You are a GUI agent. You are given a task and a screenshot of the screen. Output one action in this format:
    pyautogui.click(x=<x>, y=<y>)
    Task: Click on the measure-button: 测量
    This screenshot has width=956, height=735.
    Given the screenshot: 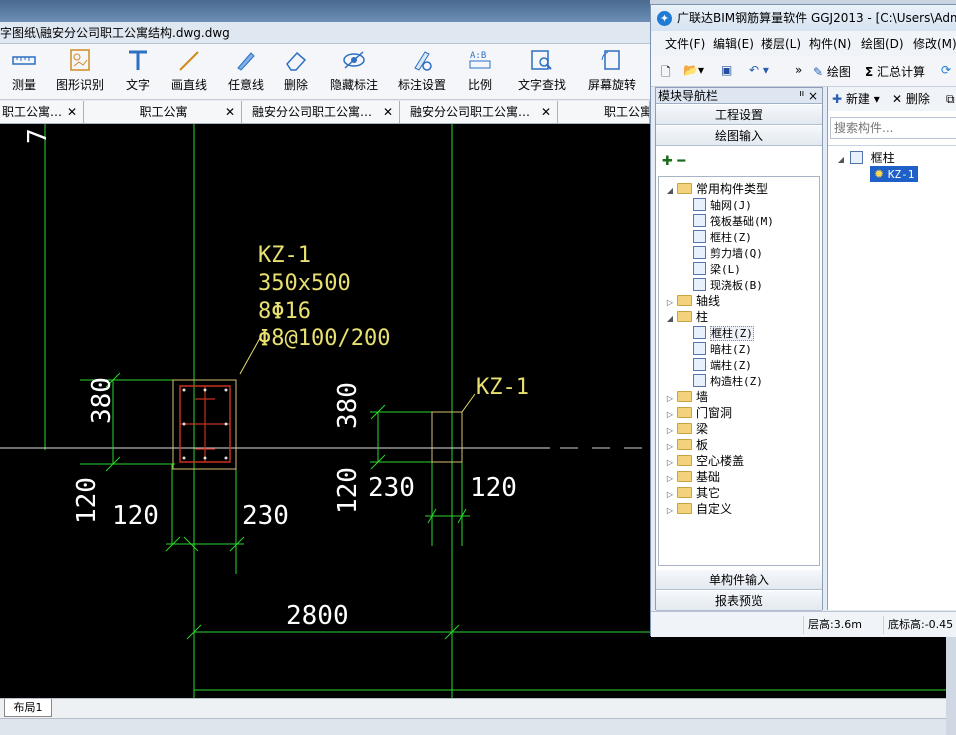 What is the action you would take?
    pyautogui.click(x=24, y=73)
    